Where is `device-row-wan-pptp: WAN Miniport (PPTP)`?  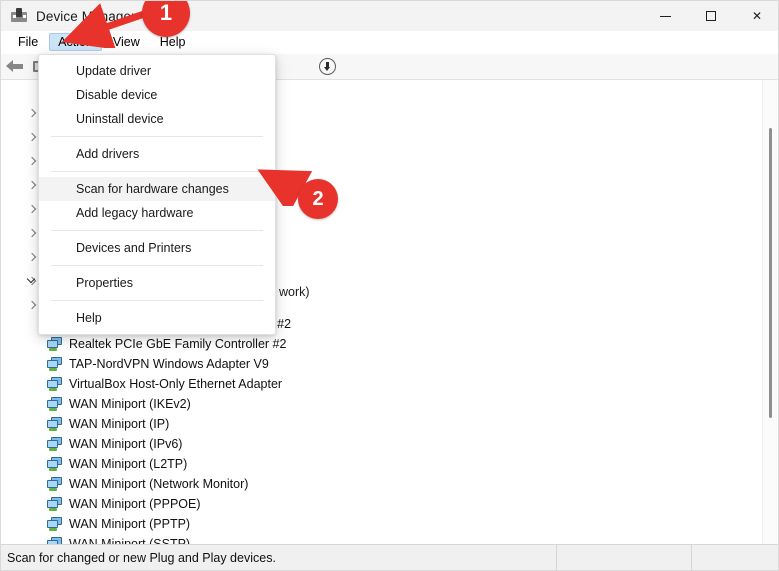 device-row-wan-pptp: WAN Miniport (PPTP) is located at coordinates (120, 523).